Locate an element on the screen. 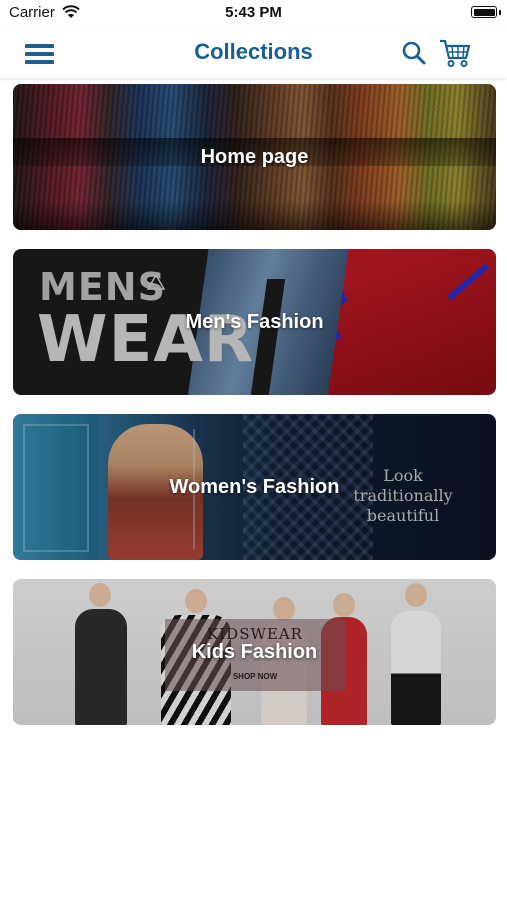 The height and width of the screenshot is (900, 507). battery-tip is located at coordinates (500, 12).